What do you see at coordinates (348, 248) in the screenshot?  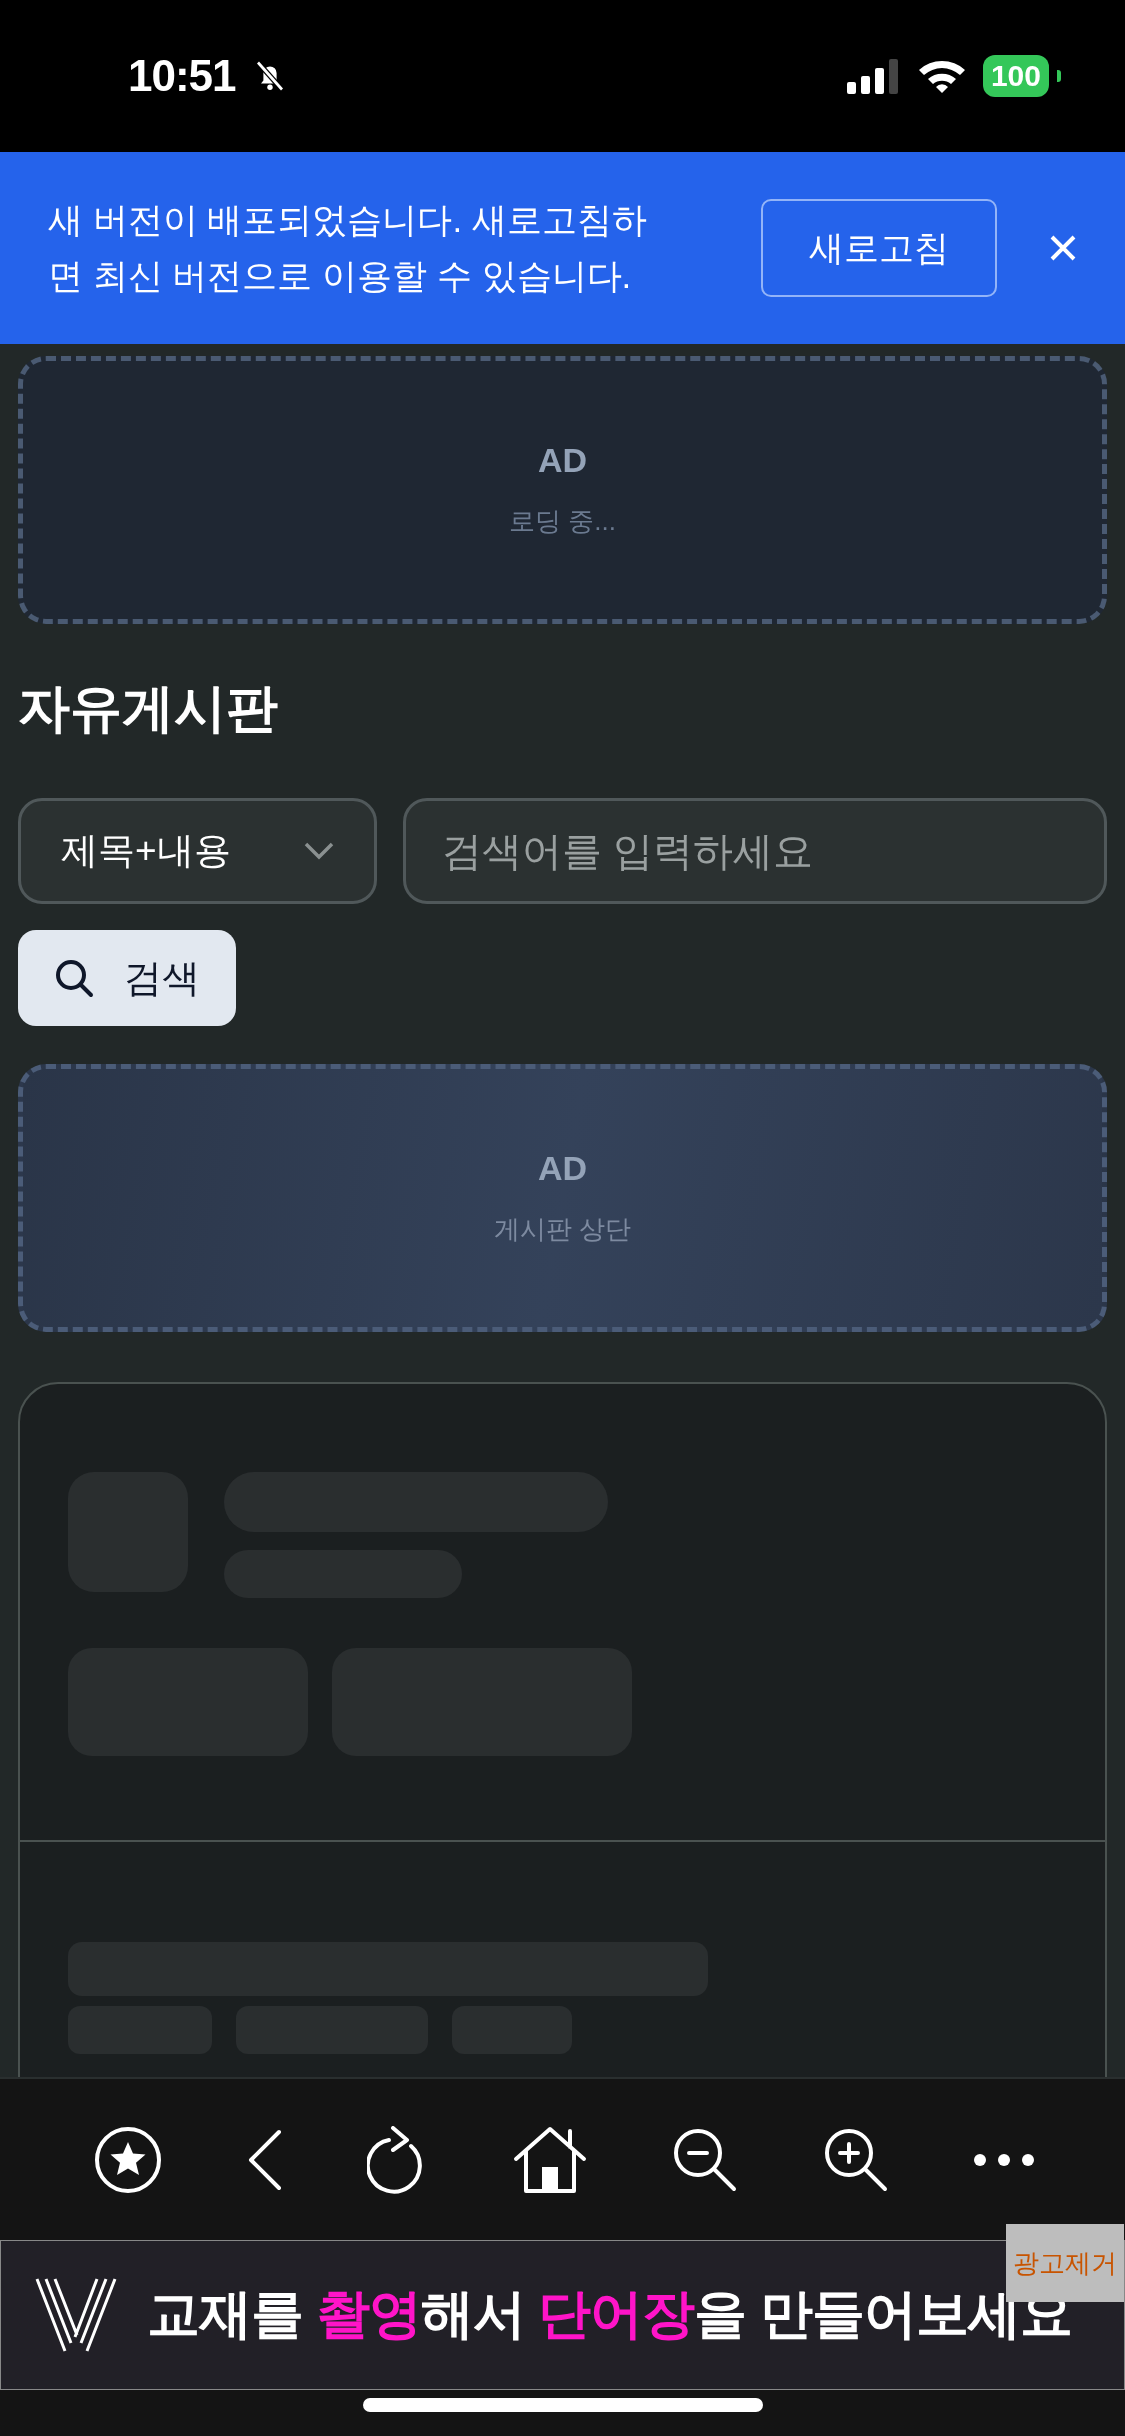 I see `update-message: 새 버전이 배포되었습니다. 새로고침하면 최신 버전으로 이용할 수 있습니다.` at bounding box center [348, 248].